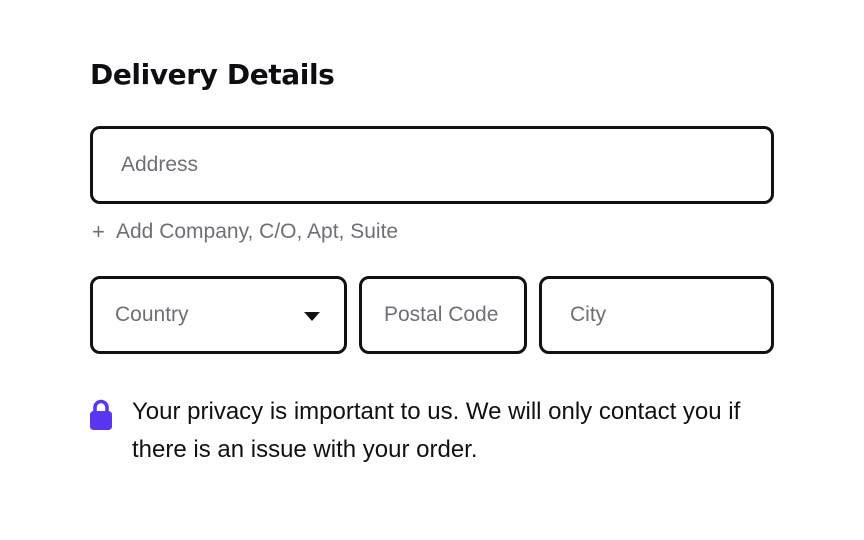 This screenshot has height=540, width=864. I want to click on add-address-line-label: Add Company, C/O, Apt, Suite, so click(257, 231).